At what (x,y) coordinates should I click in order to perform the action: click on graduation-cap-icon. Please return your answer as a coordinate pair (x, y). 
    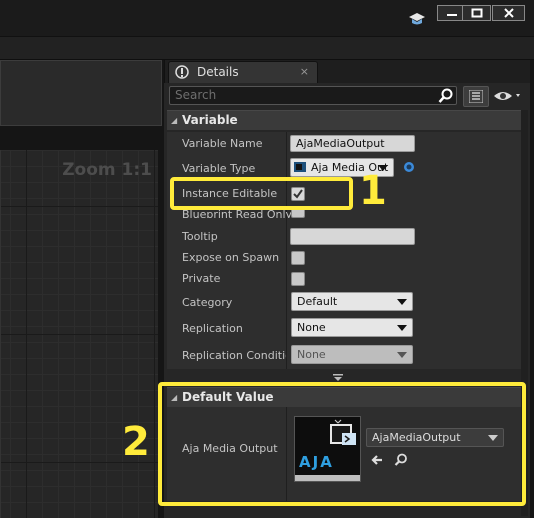
    Looking at the image, I should click on (417, 20).